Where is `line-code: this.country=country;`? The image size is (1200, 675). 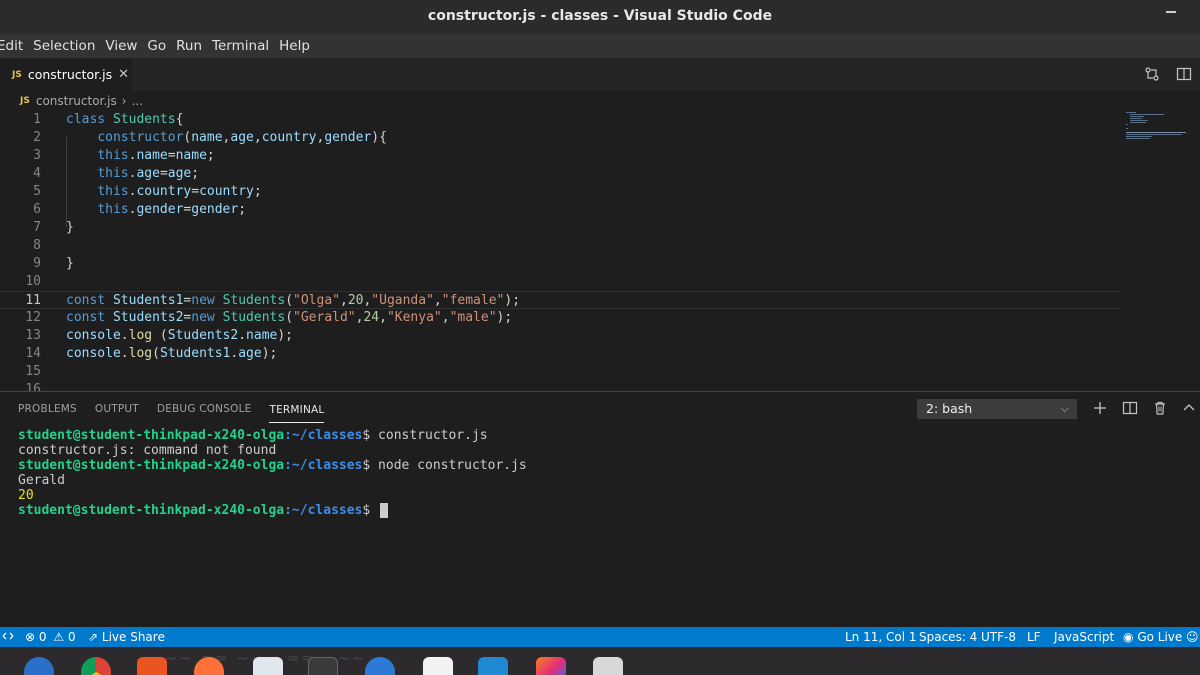 line-code: this.country=country; is located at coordinates (179, 191).